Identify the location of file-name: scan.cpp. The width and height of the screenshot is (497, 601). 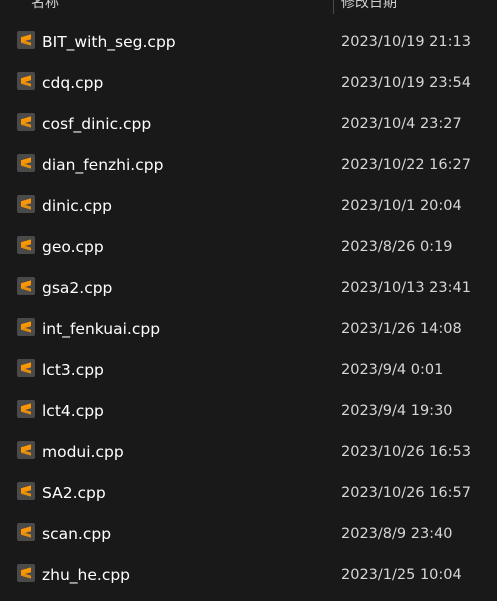
(77, 534).